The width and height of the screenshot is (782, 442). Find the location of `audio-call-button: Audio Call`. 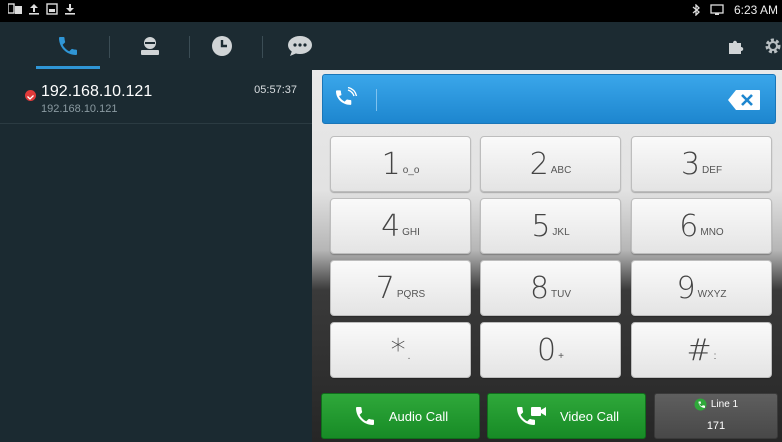

audio-call-button: Audio Call is located at coordinates (400, 416).